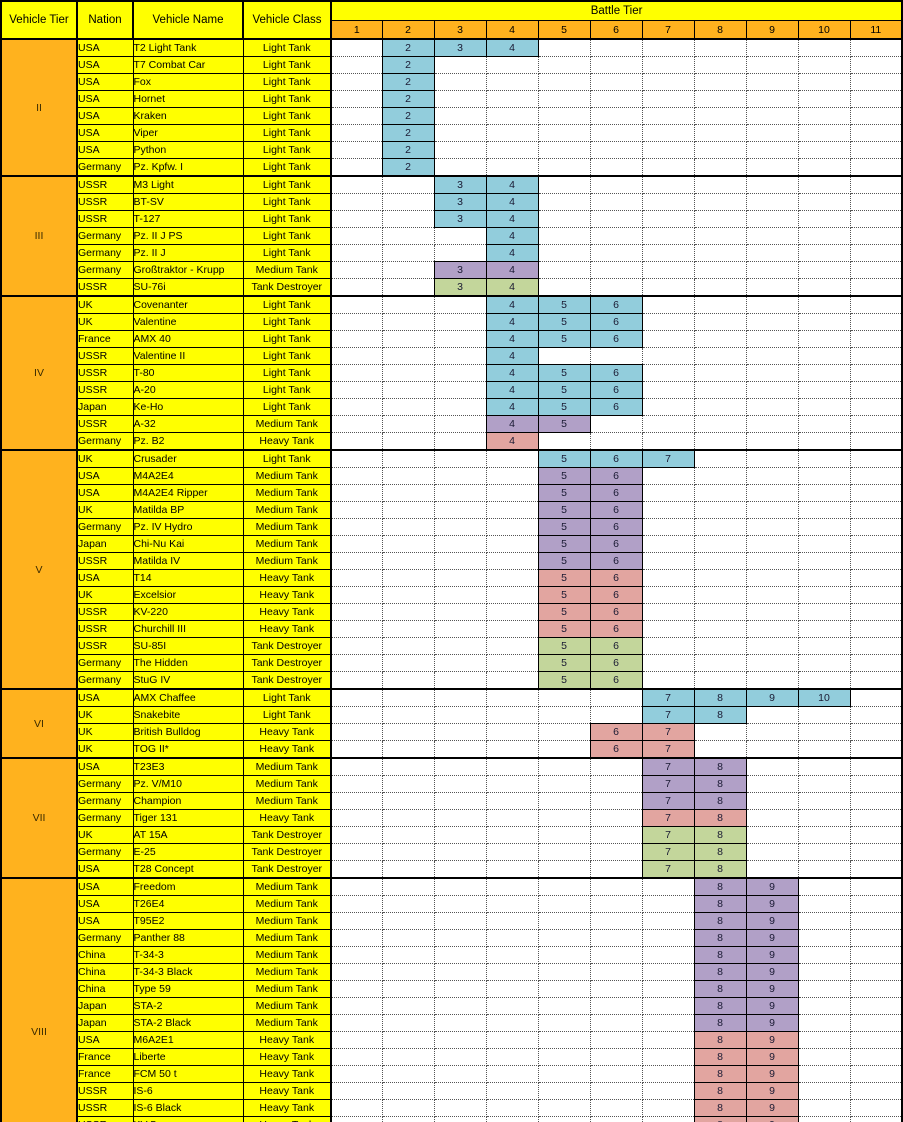  I want to click on vehicle-name-cell: T14, so click(188, 578).